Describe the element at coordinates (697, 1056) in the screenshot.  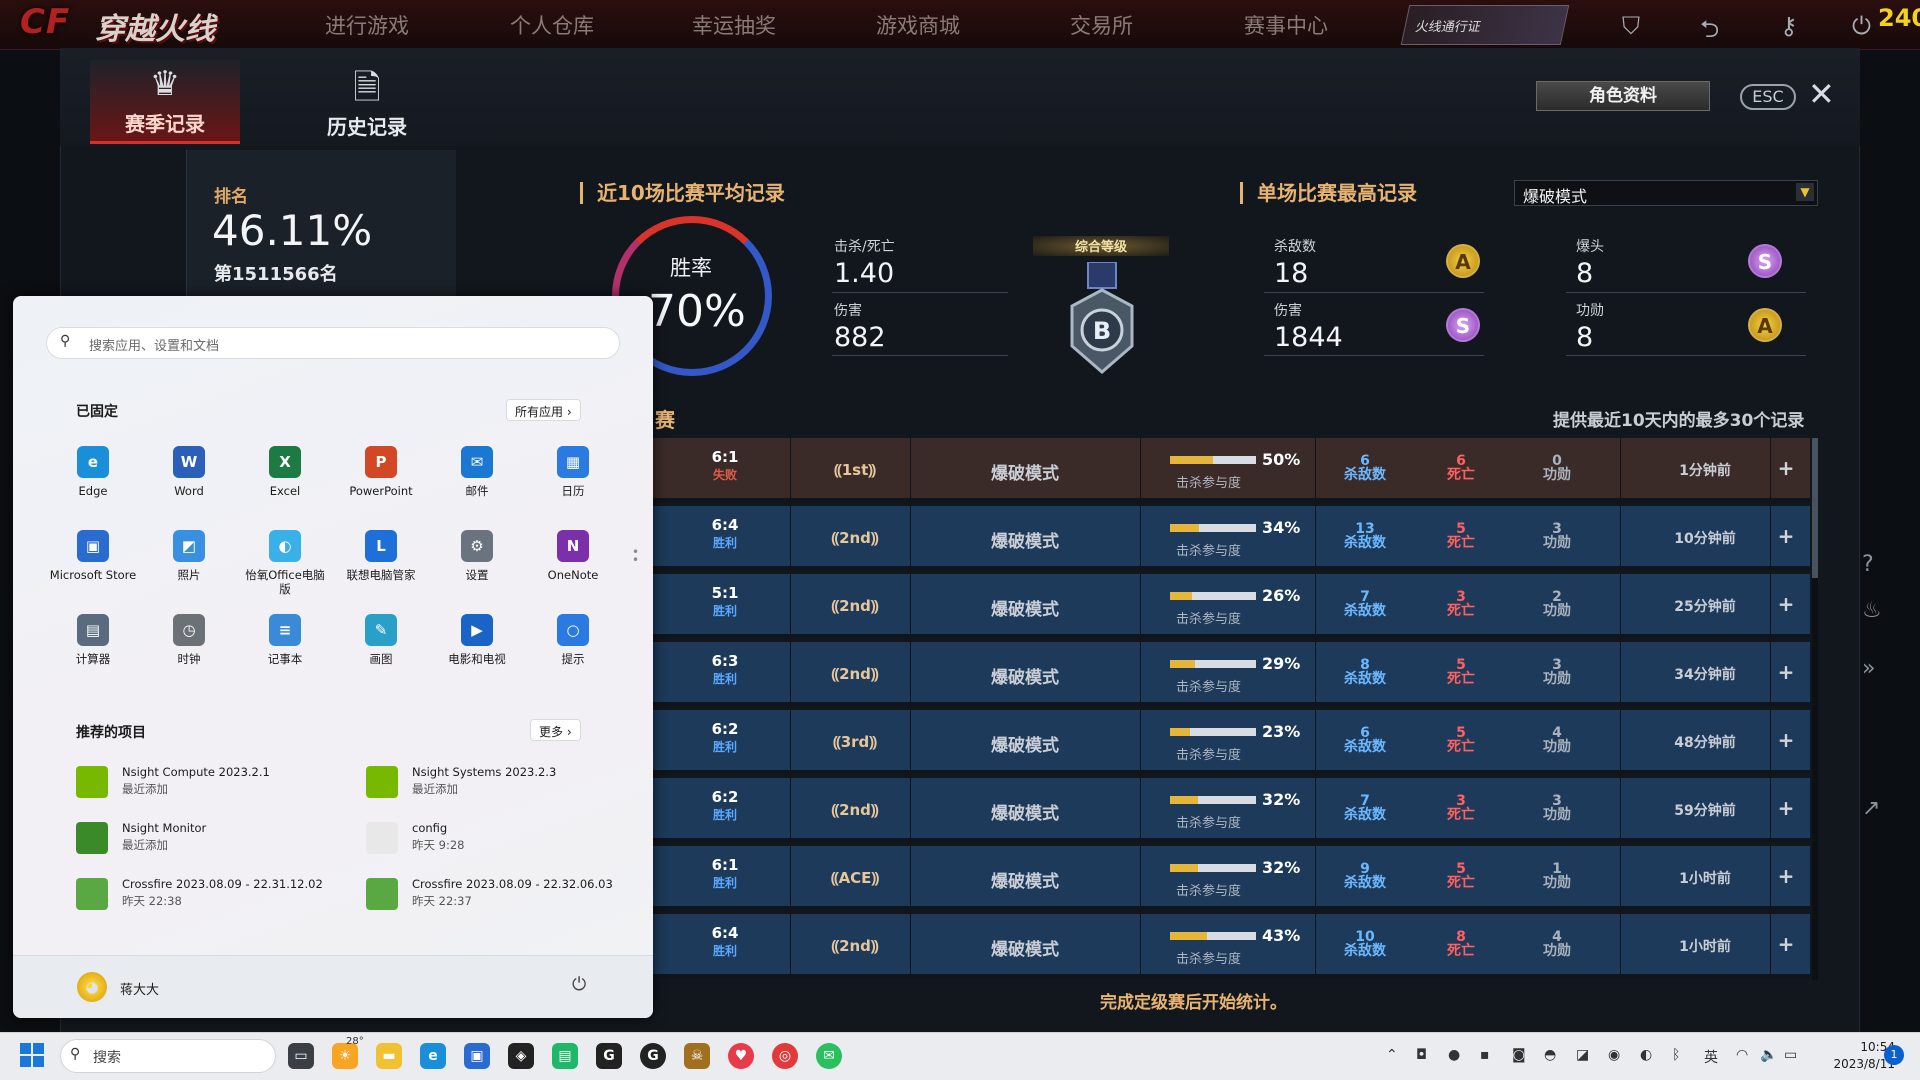
I see `crossfire-icon: ☠` at that location.